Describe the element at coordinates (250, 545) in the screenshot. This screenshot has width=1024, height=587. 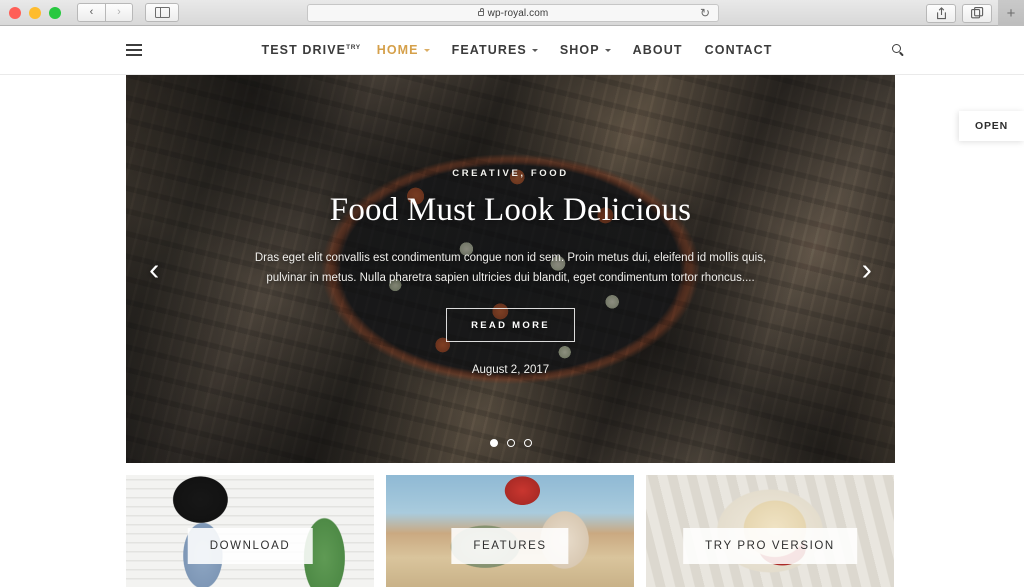
I see `promo-card-label: DOWNLOAD` at that location.